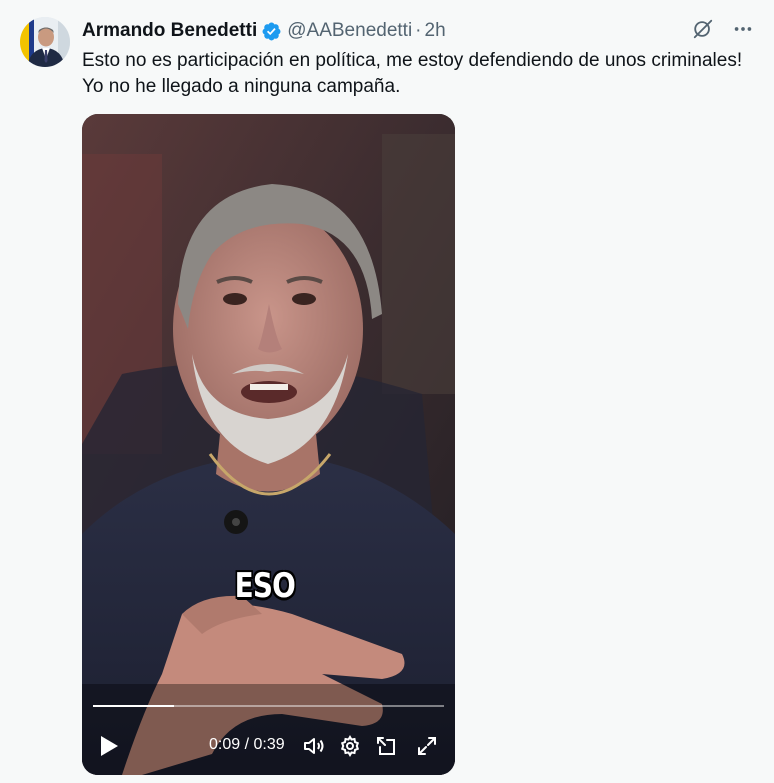 The height and width of the screenshot is (783, 774). Describe the element at coordinates (350, 746) in the screenshot. I see `settings-icon` at that location.